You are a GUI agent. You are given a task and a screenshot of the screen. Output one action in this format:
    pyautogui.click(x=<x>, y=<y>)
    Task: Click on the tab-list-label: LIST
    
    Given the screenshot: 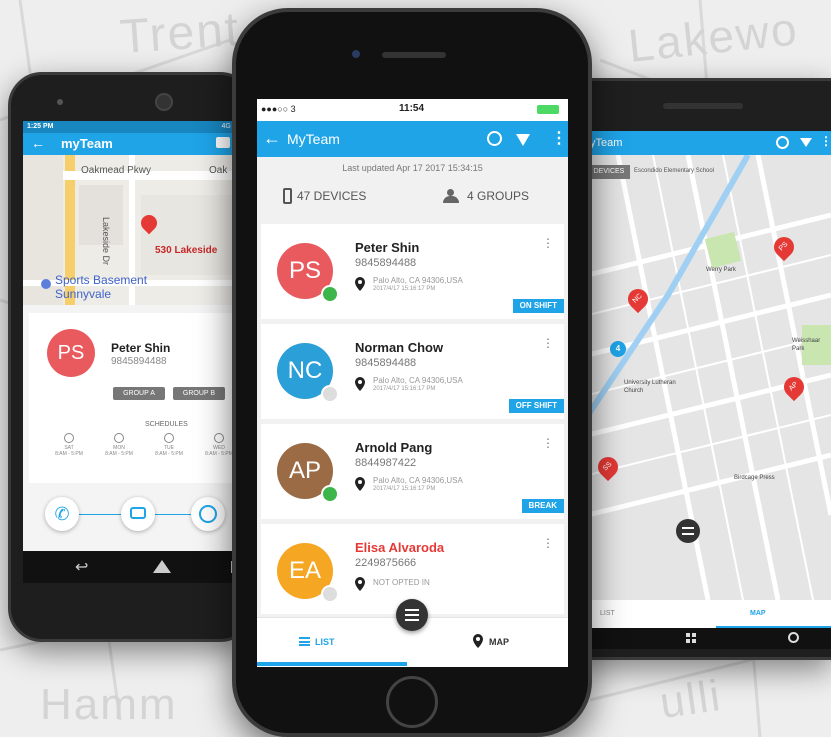 What is the action you would take?
    pyautogui.click(x=325, y=642)
    